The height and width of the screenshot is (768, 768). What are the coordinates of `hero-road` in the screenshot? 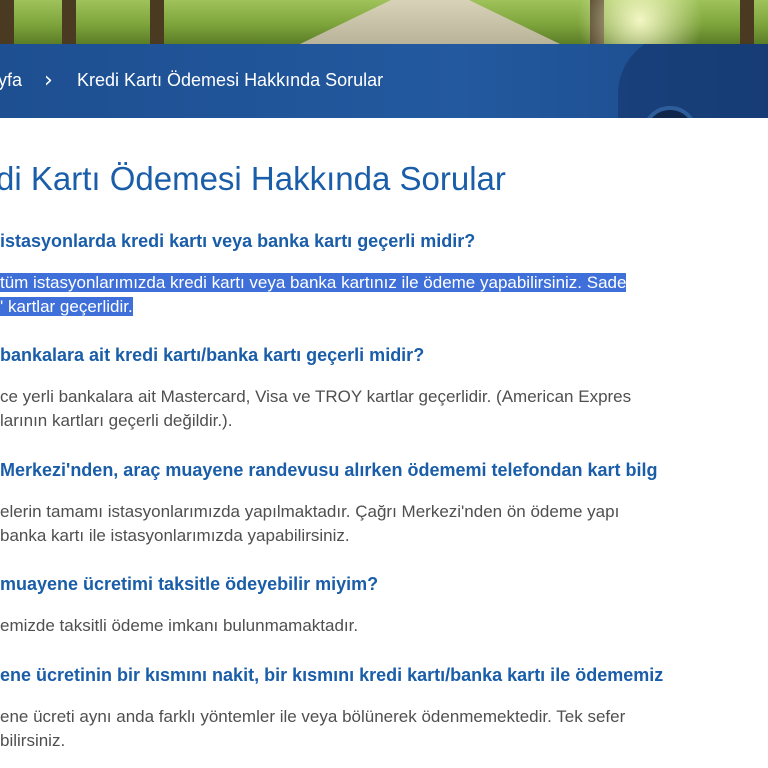 It's located at (430, 22).